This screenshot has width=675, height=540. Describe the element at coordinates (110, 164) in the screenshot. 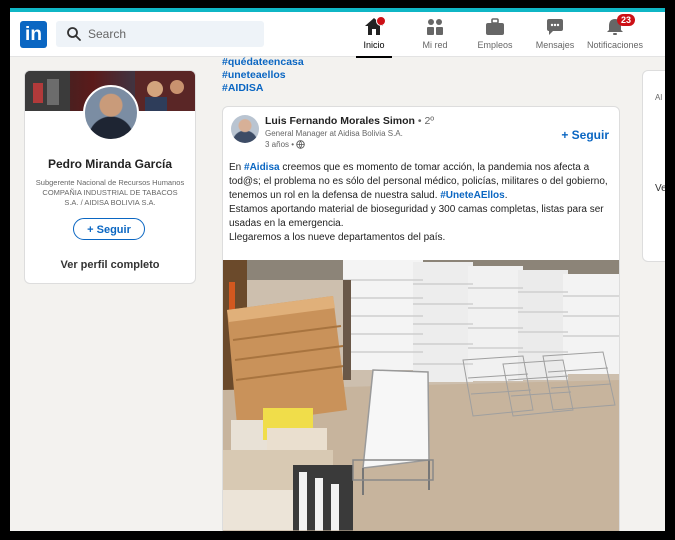

I see `profile-name: Pedro Miranda García` at that location.